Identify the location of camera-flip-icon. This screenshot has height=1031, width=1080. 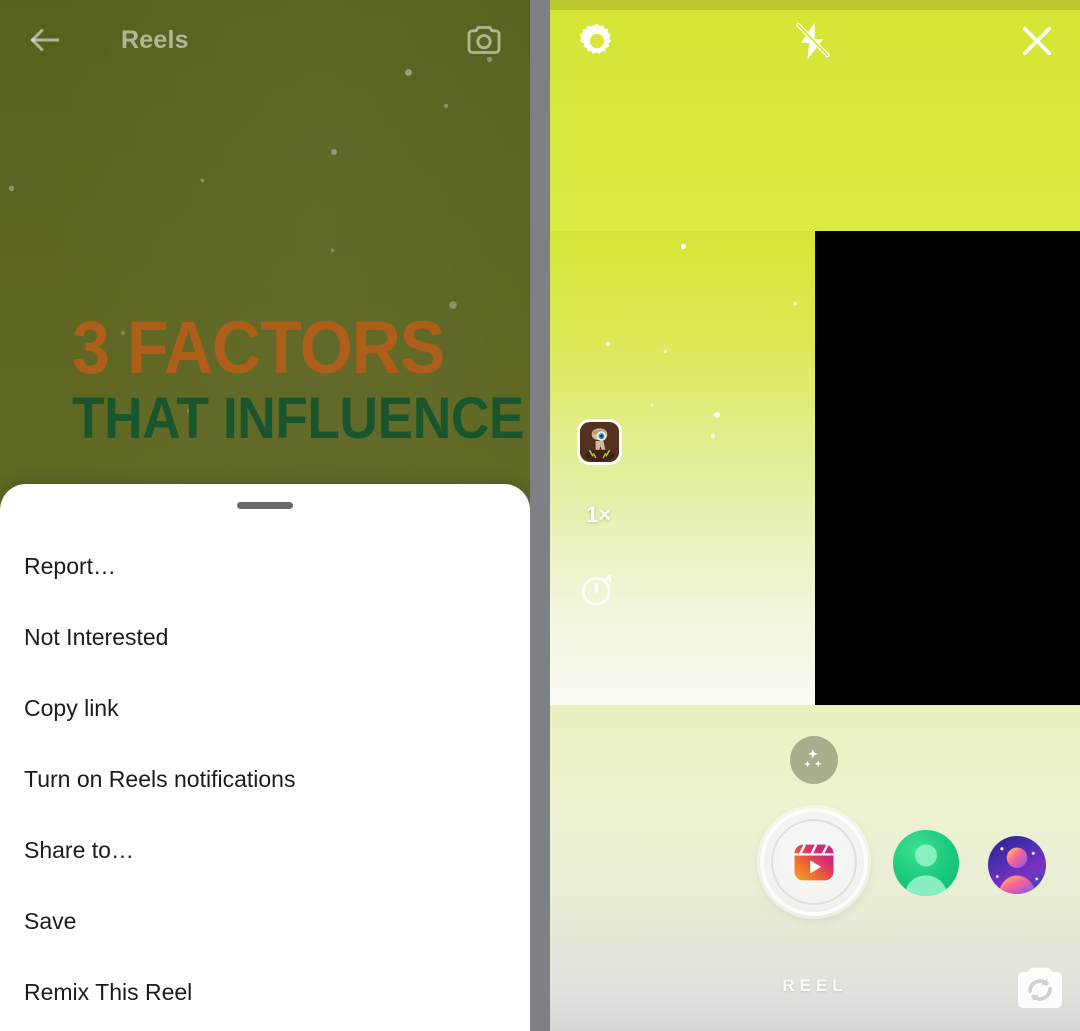
(1040, 988).